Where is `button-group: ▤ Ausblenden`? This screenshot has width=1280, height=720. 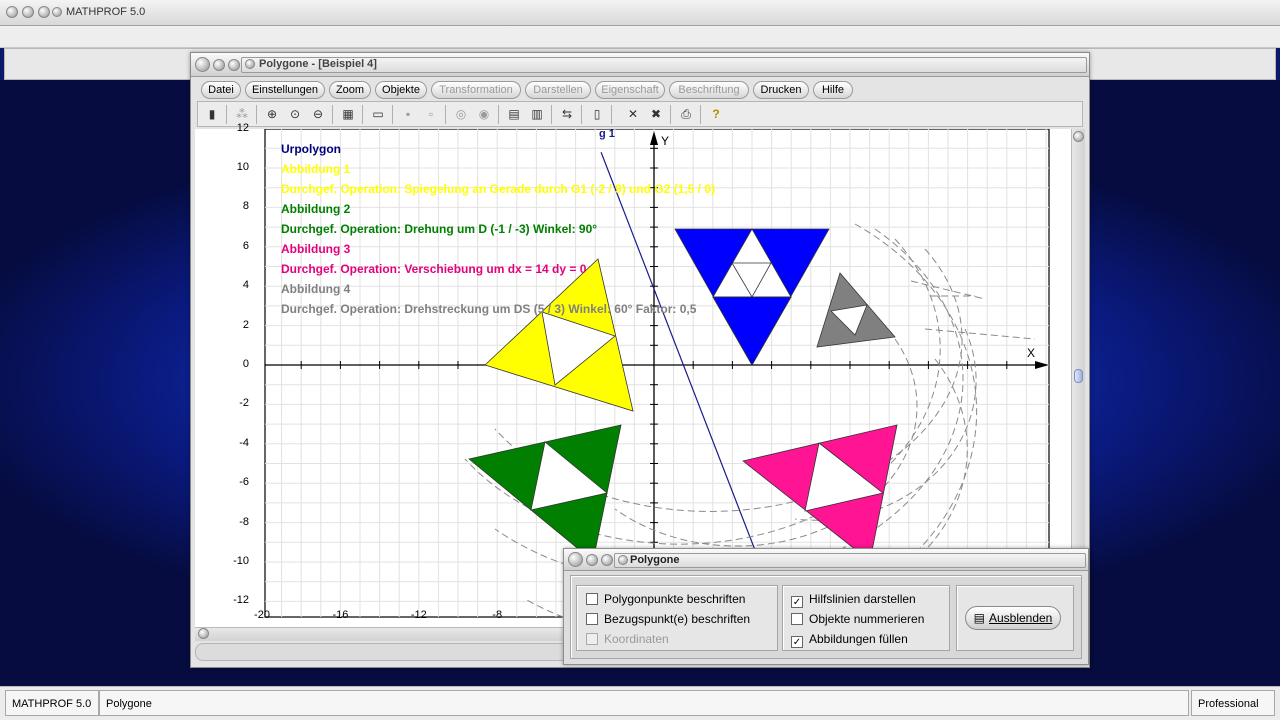
button-group: ▤ Ausblenden is located at coordinates (1015, 618).